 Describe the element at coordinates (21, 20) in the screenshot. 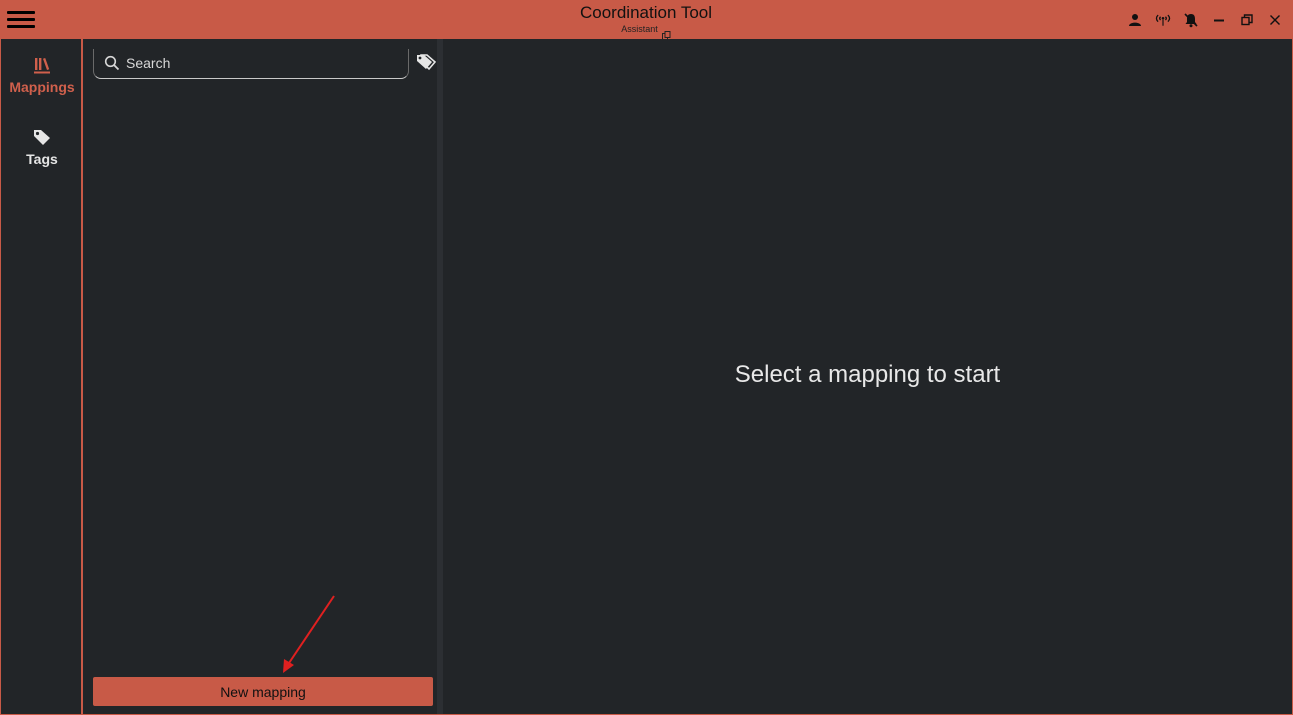

I see `menu-icon` at that location.